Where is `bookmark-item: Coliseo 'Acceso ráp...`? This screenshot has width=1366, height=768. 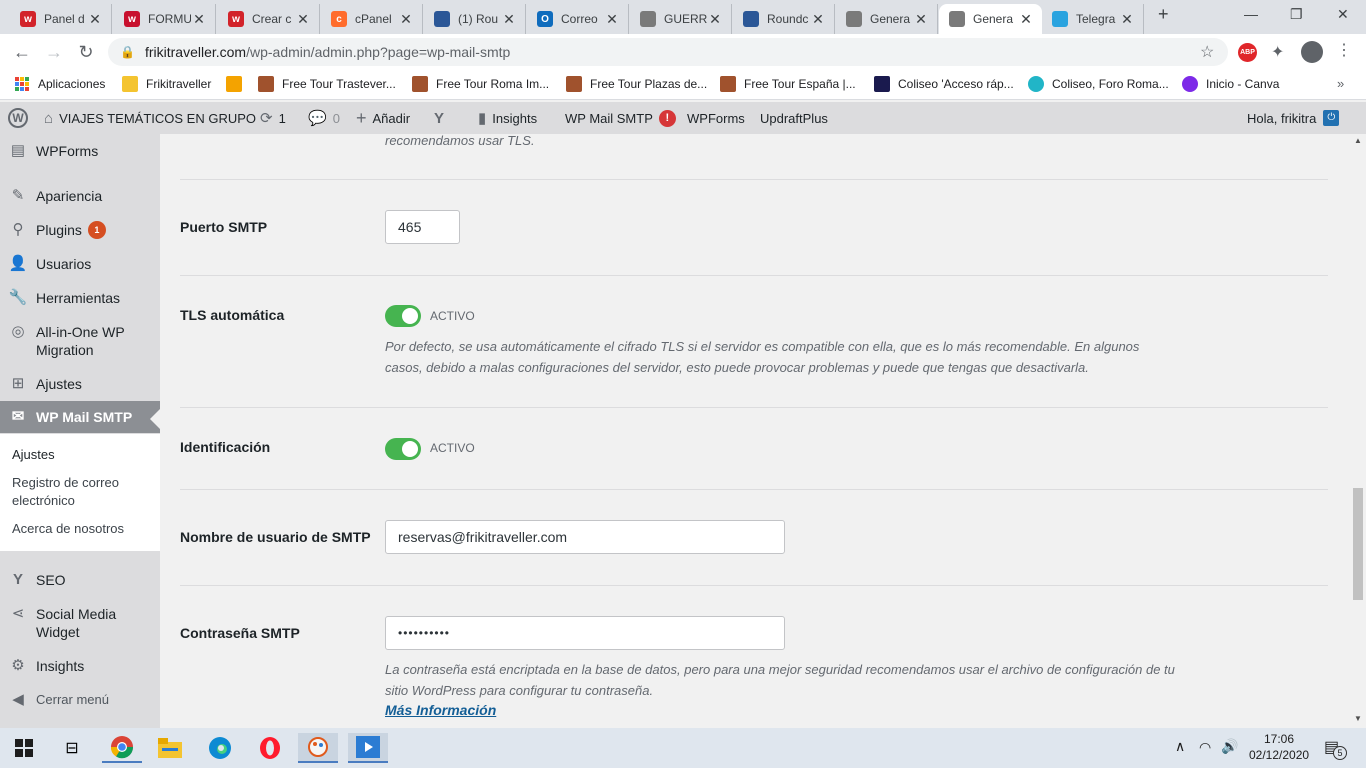 bookmark-item: Coliseo 'Acceso ráp... is located at coordinates (944, 84).